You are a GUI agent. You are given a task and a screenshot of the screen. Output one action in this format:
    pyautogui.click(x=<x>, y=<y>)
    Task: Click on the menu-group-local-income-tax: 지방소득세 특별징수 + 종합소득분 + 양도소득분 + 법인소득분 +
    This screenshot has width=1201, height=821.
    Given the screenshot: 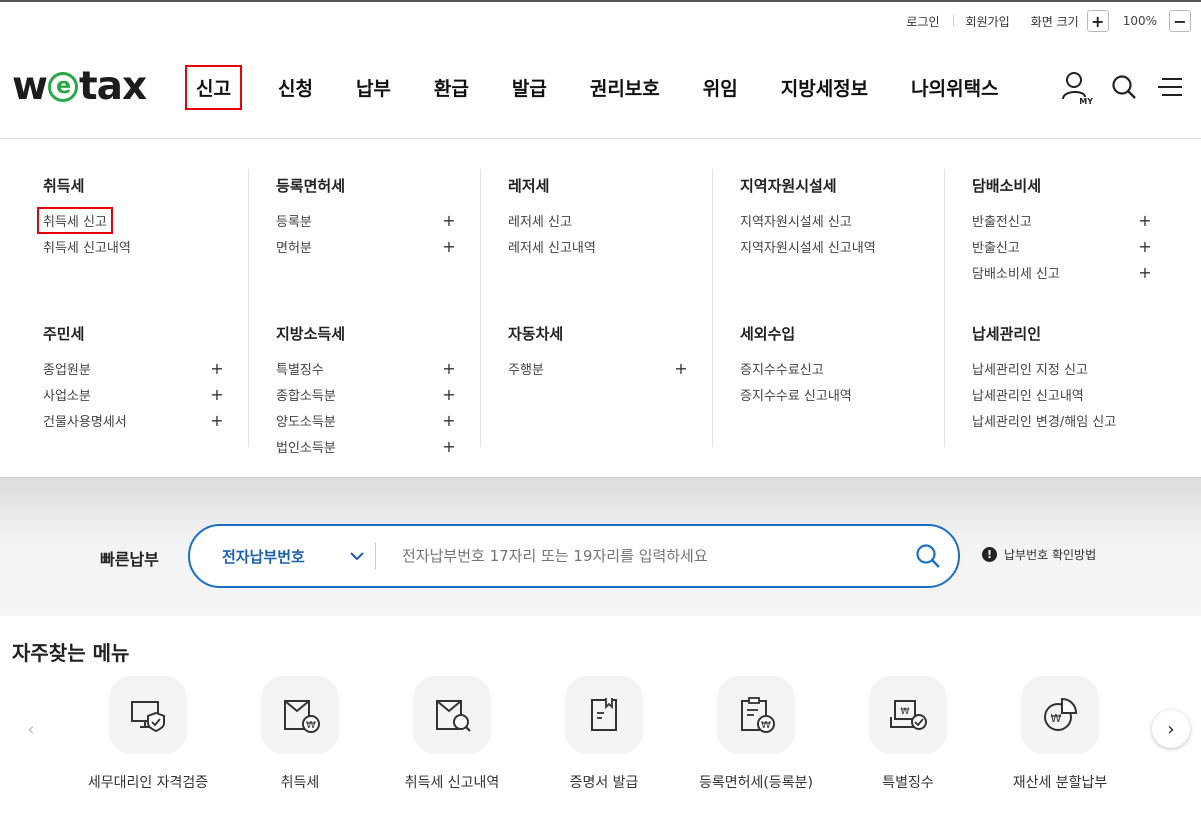 What is the action you would take?
    pyautogui.click(x=366, y=391)
    